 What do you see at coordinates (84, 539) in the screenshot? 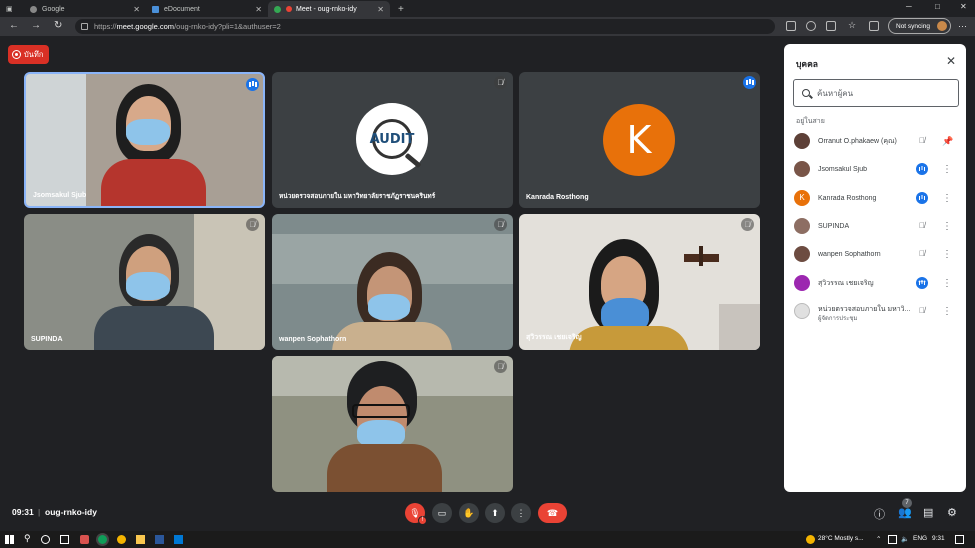
I see `app-icon` at bounding box center [84, 539].